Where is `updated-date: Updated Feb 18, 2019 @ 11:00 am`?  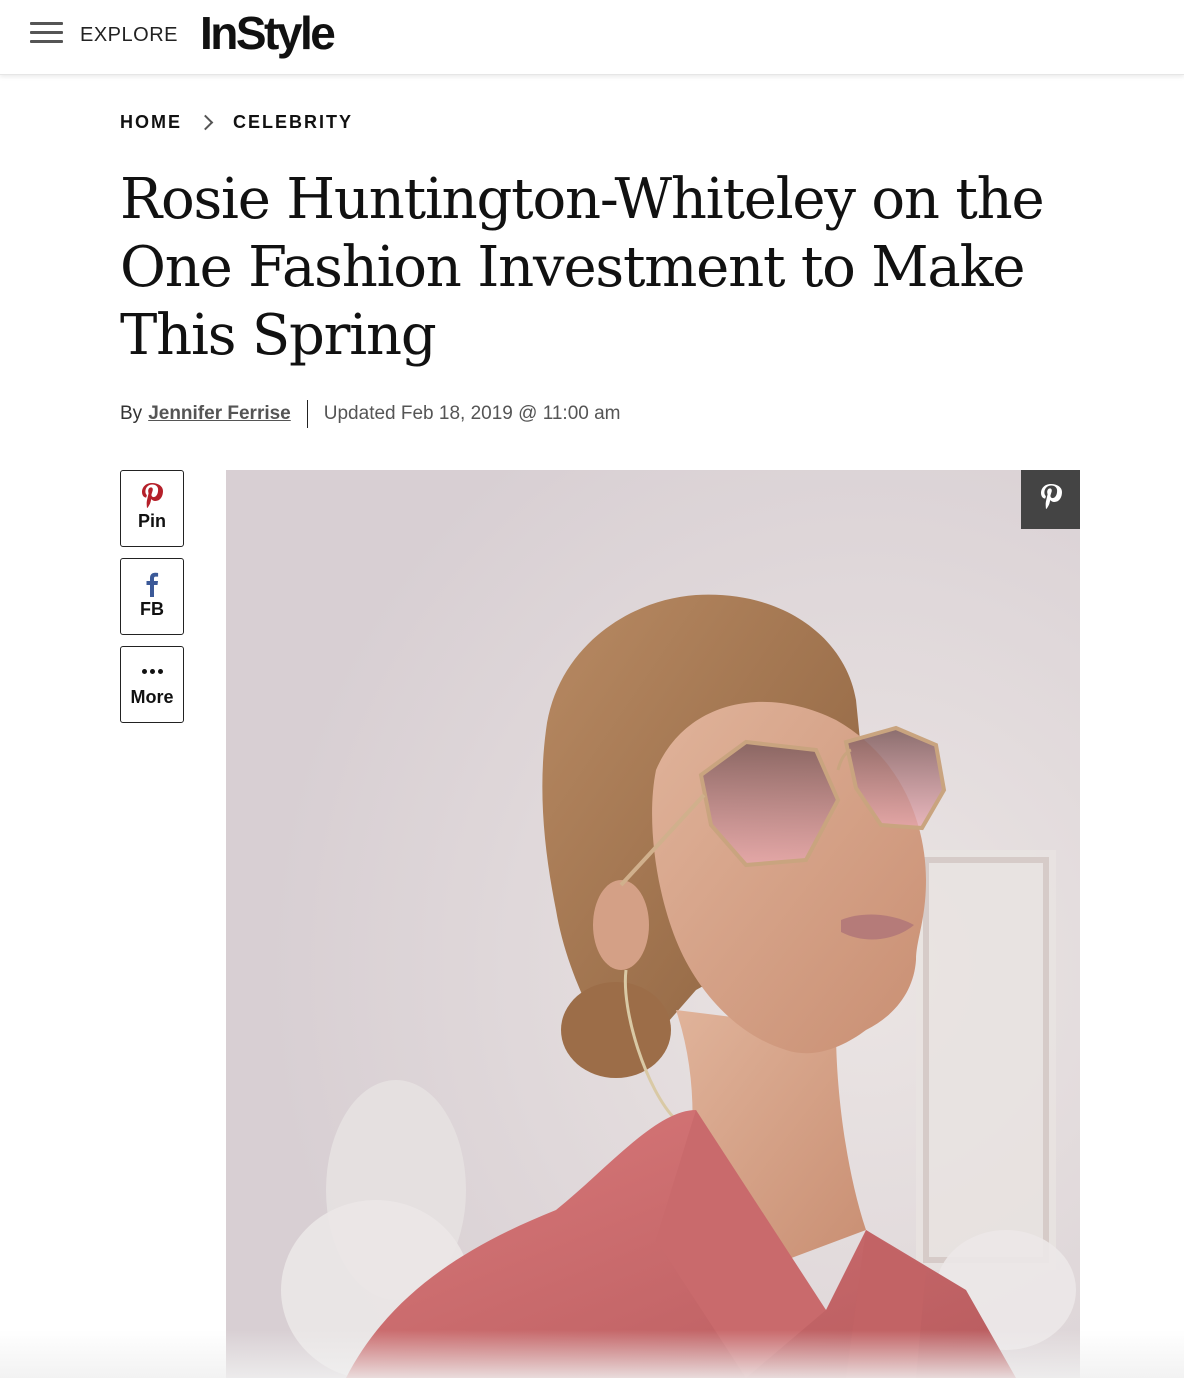 updated-date: Updated Feb 18, 2019 @ 11:00 am is located at coordinates (472, 413).